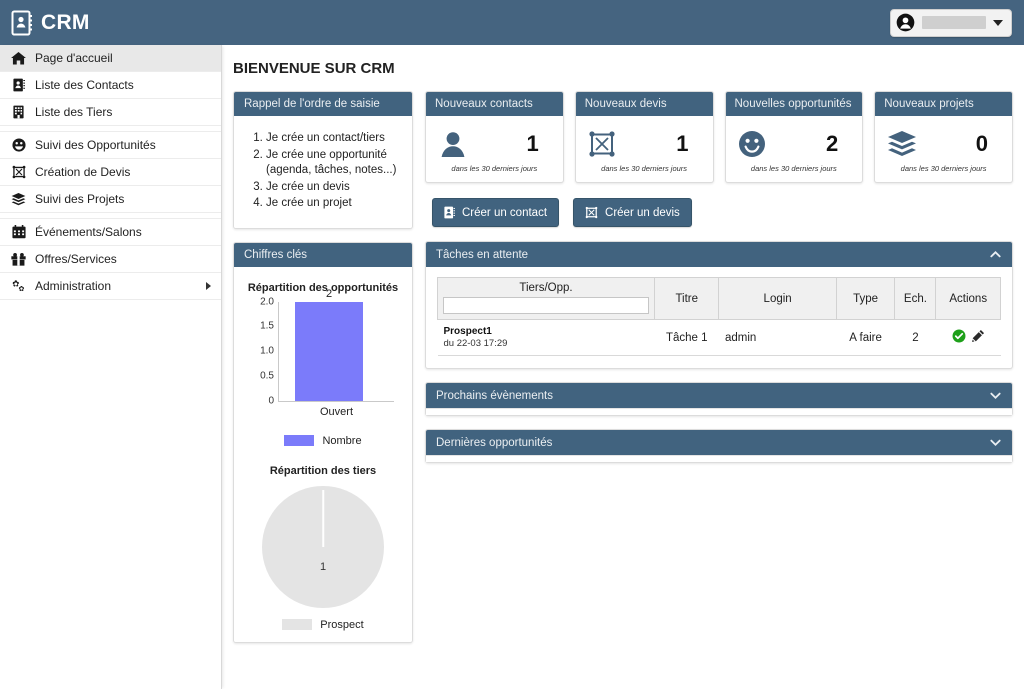  Describe the element at coordinates (494, 104) in the screenshot. I see `kpi-title: Nouveaux contacts` at that location.